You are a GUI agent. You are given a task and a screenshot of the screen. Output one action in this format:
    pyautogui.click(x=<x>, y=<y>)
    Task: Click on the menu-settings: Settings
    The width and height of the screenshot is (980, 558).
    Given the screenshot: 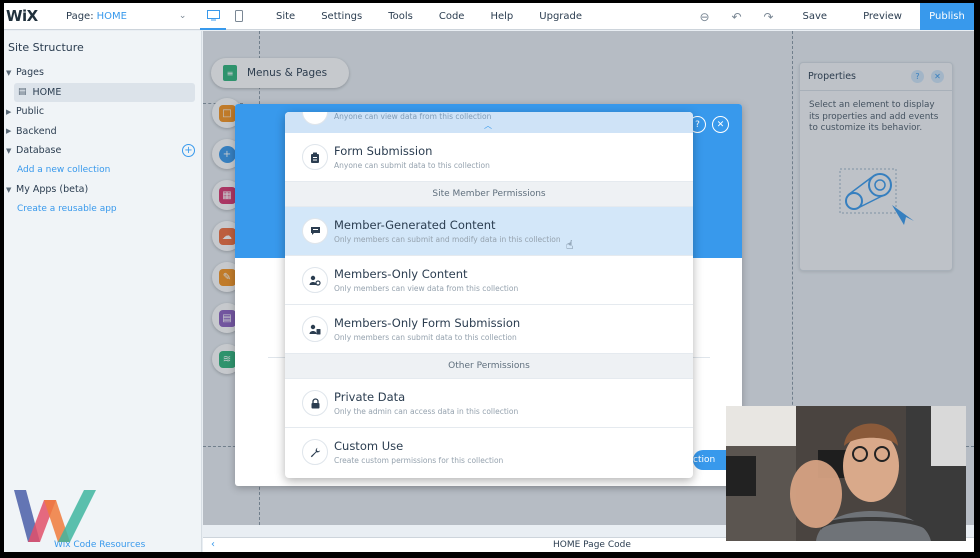 What is the action you would take?
    pyautogui.click(x=341, y=16)
    